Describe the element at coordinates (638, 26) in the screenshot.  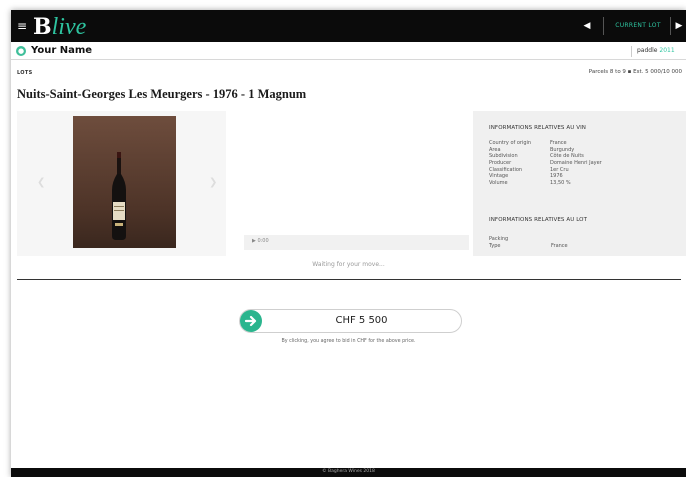
I see `current-lot-button: CURRENT LOT` at that location.